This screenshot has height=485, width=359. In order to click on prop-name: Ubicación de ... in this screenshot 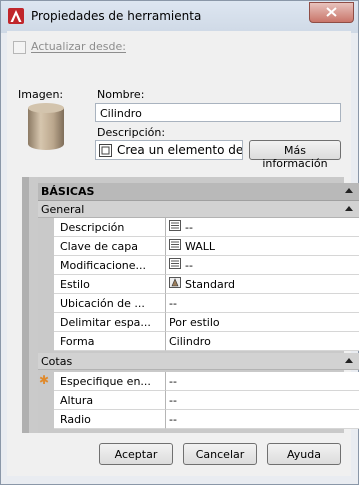, I will do `click(110, 303)`.